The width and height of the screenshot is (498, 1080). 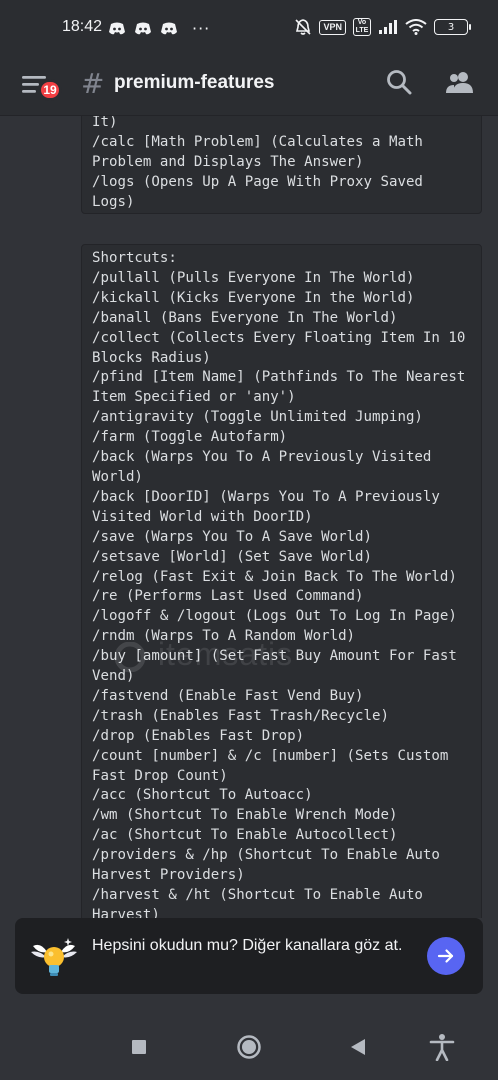 What do you see at coordinates (159, 28) in the screenshot?
I see `status-left-icons: ···` at bounding box center [159, 28].